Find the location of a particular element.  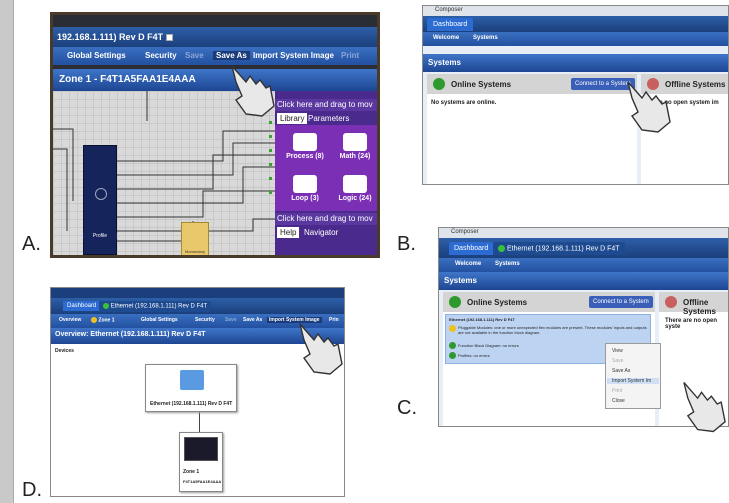

node2-line2: F4T1A5FAA1E4AAA is located at coordinates (202, 481).